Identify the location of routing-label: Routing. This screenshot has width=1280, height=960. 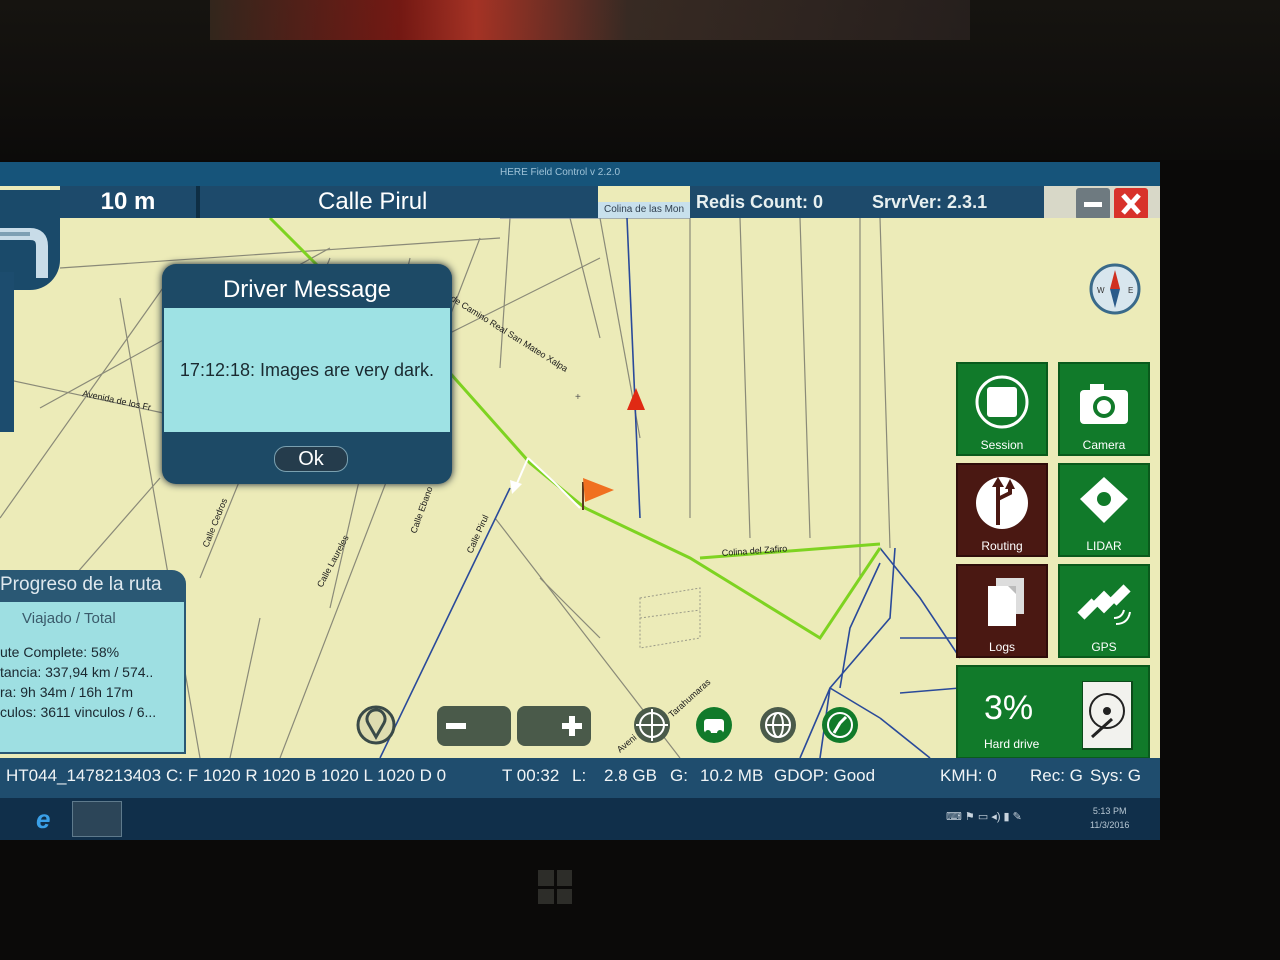
(1002, 546).